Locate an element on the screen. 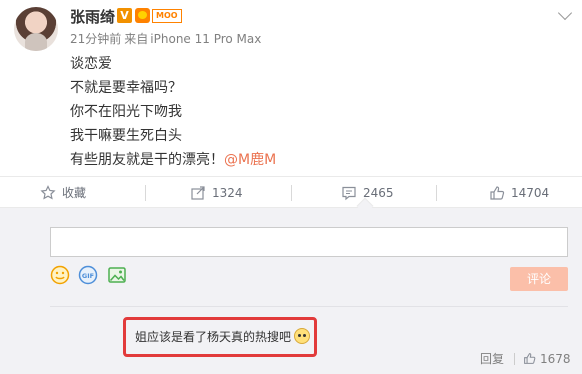 The height and width of the screenshot is (374, 582). comment-input is located at coordinates (309, 242).